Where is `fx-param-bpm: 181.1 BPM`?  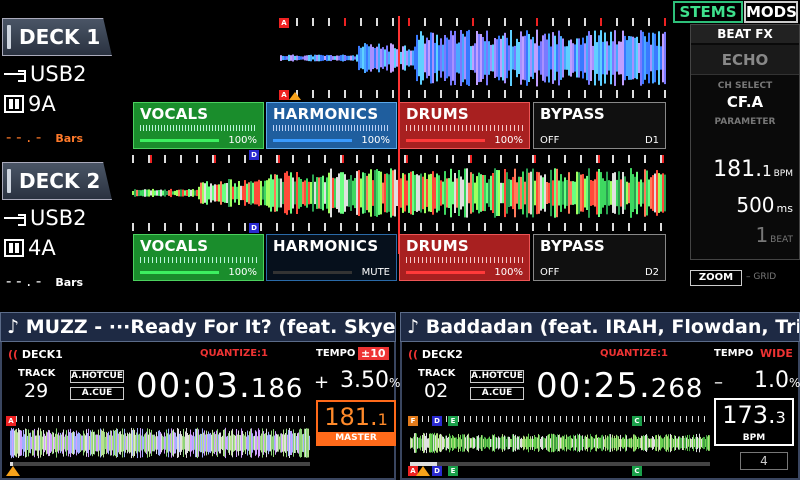
fx-param-bpm: 181.1 BPM is located at coordinates (753, 169).